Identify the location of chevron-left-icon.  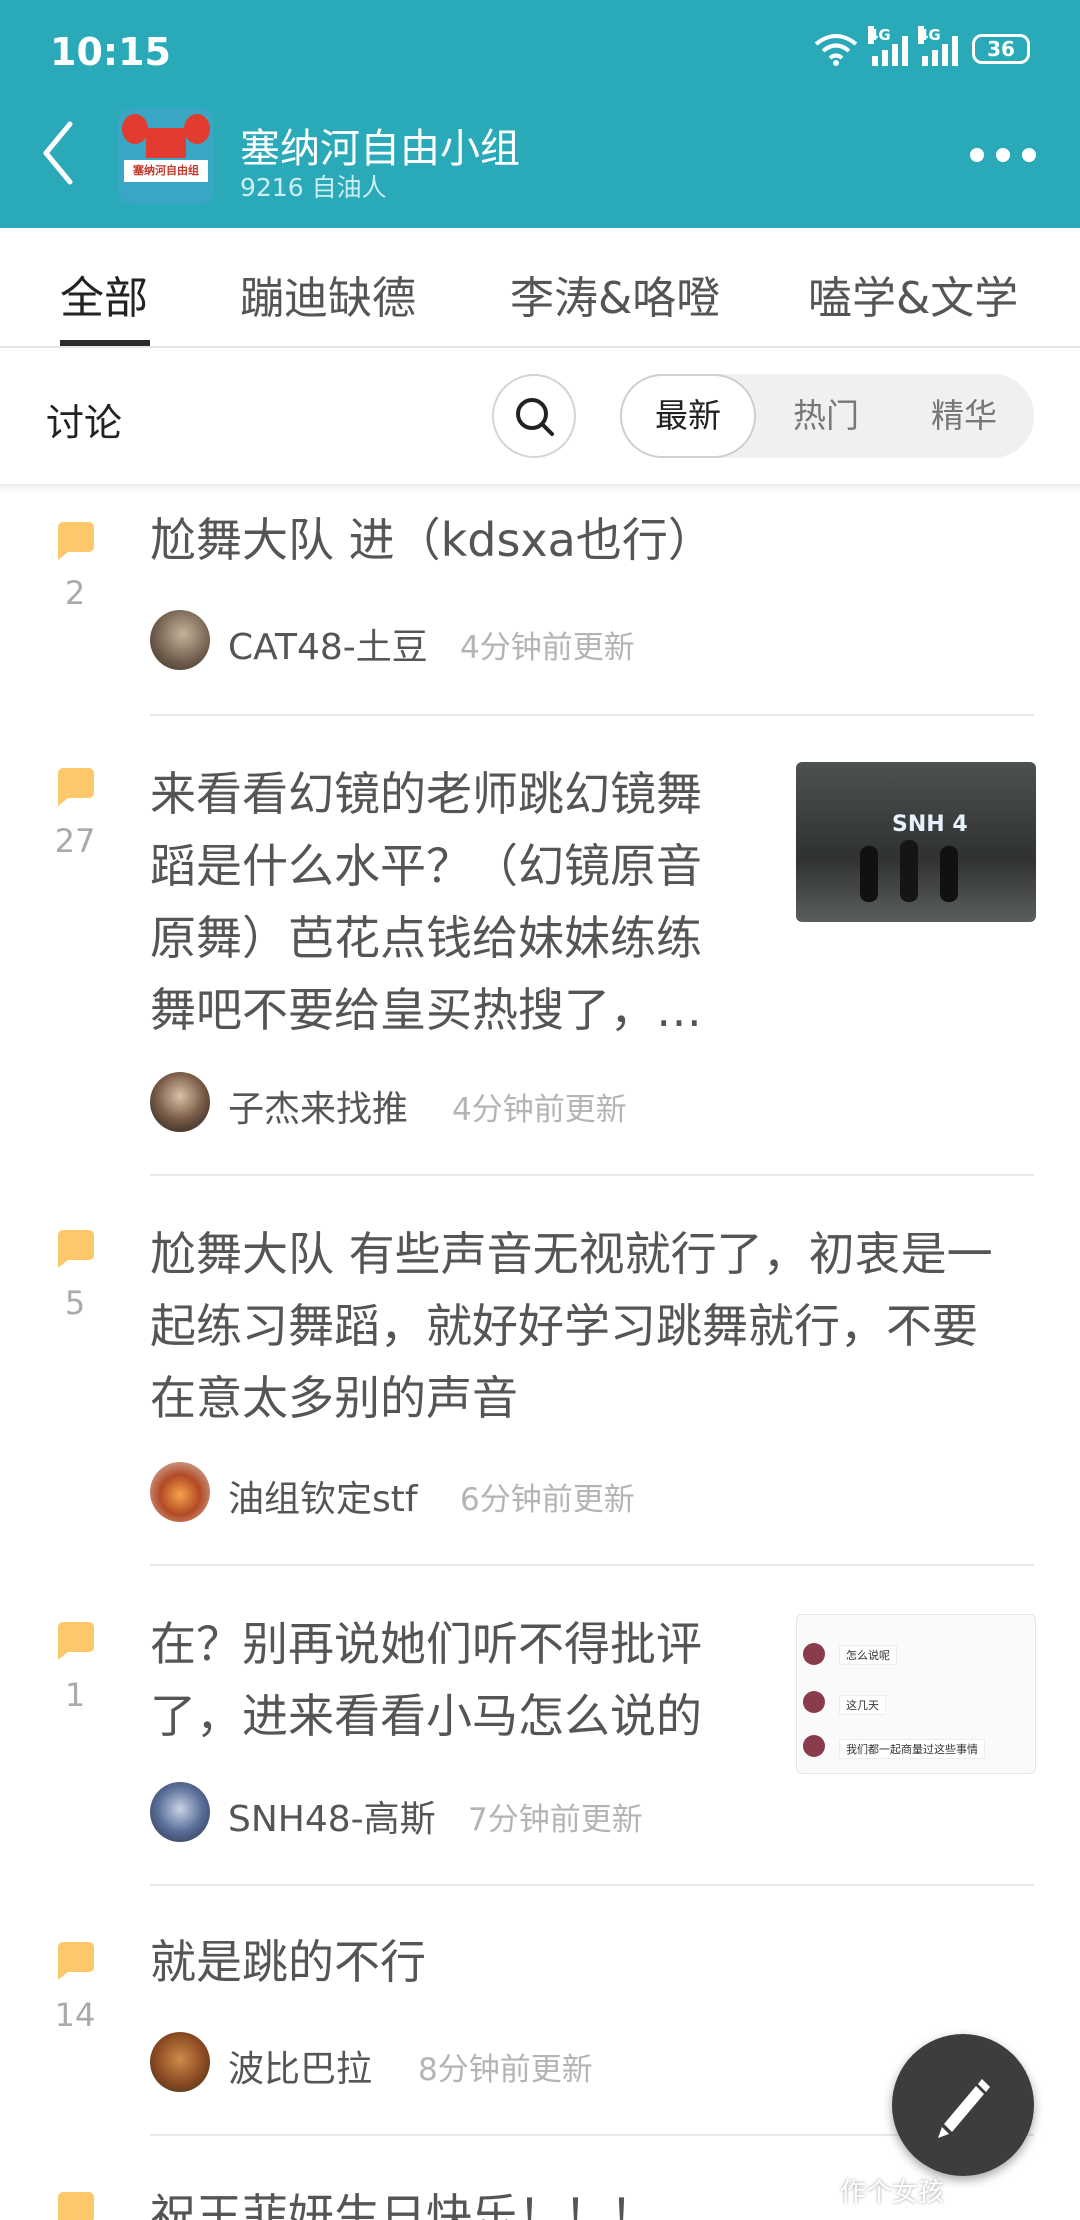
(58, 153).